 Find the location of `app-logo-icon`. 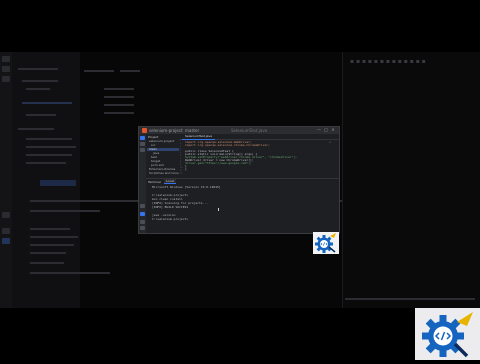

app-logo-icon is located at coordinates (144, 130).